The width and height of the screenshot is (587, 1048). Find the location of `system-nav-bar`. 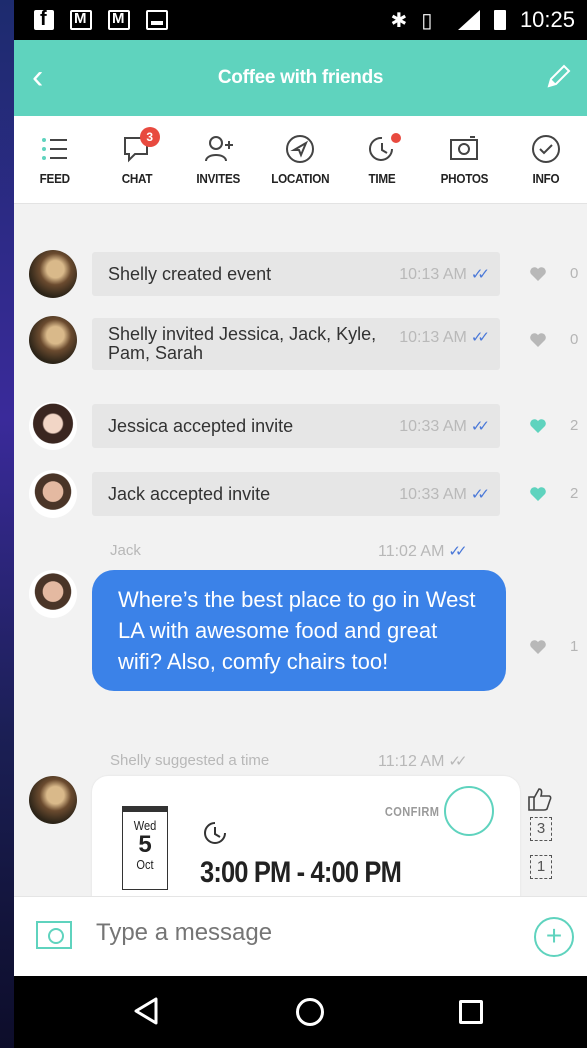

system-nav-bar is located at coordinates (300, 1012).